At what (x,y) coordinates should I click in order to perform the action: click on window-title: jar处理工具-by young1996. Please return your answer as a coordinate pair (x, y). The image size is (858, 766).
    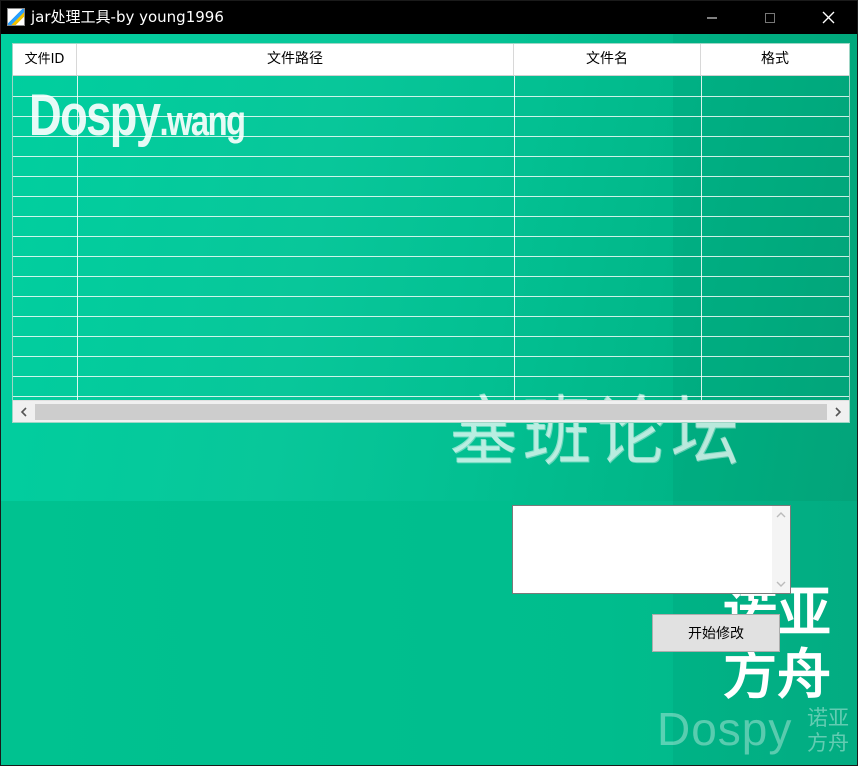
    Looking at the image, I should click on (127, 17).